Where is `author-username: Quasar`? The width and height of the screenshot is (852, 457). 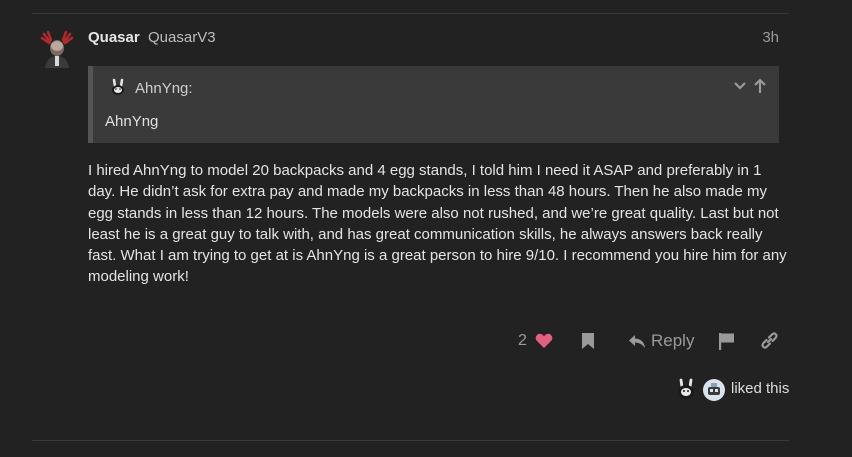
author-username: Quasar is located at coordinates (114, 37).